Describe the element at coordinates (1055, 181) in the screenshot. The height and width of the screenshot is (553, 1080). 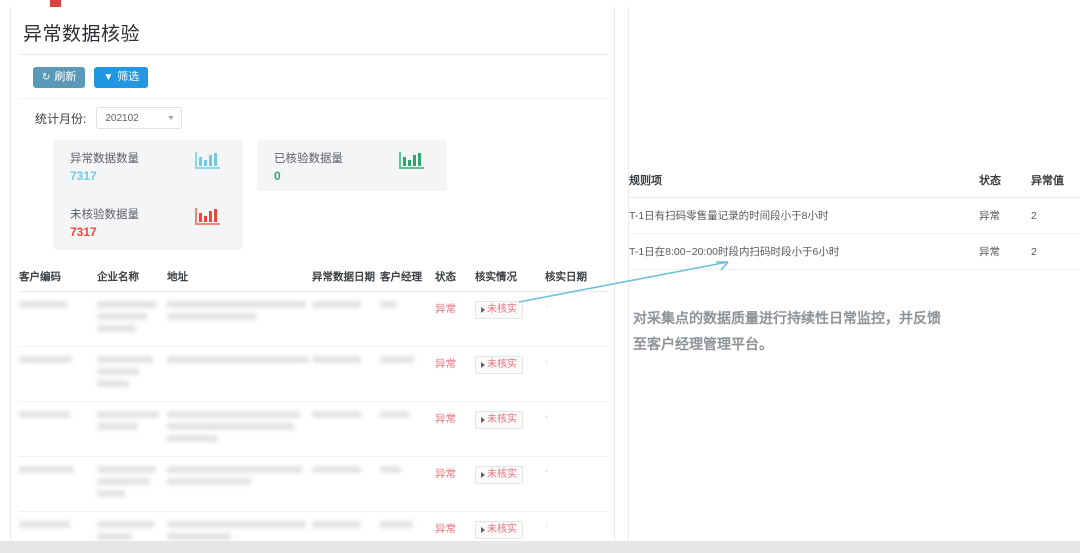
I see `column-header-rule-value: 异常值` at that location.